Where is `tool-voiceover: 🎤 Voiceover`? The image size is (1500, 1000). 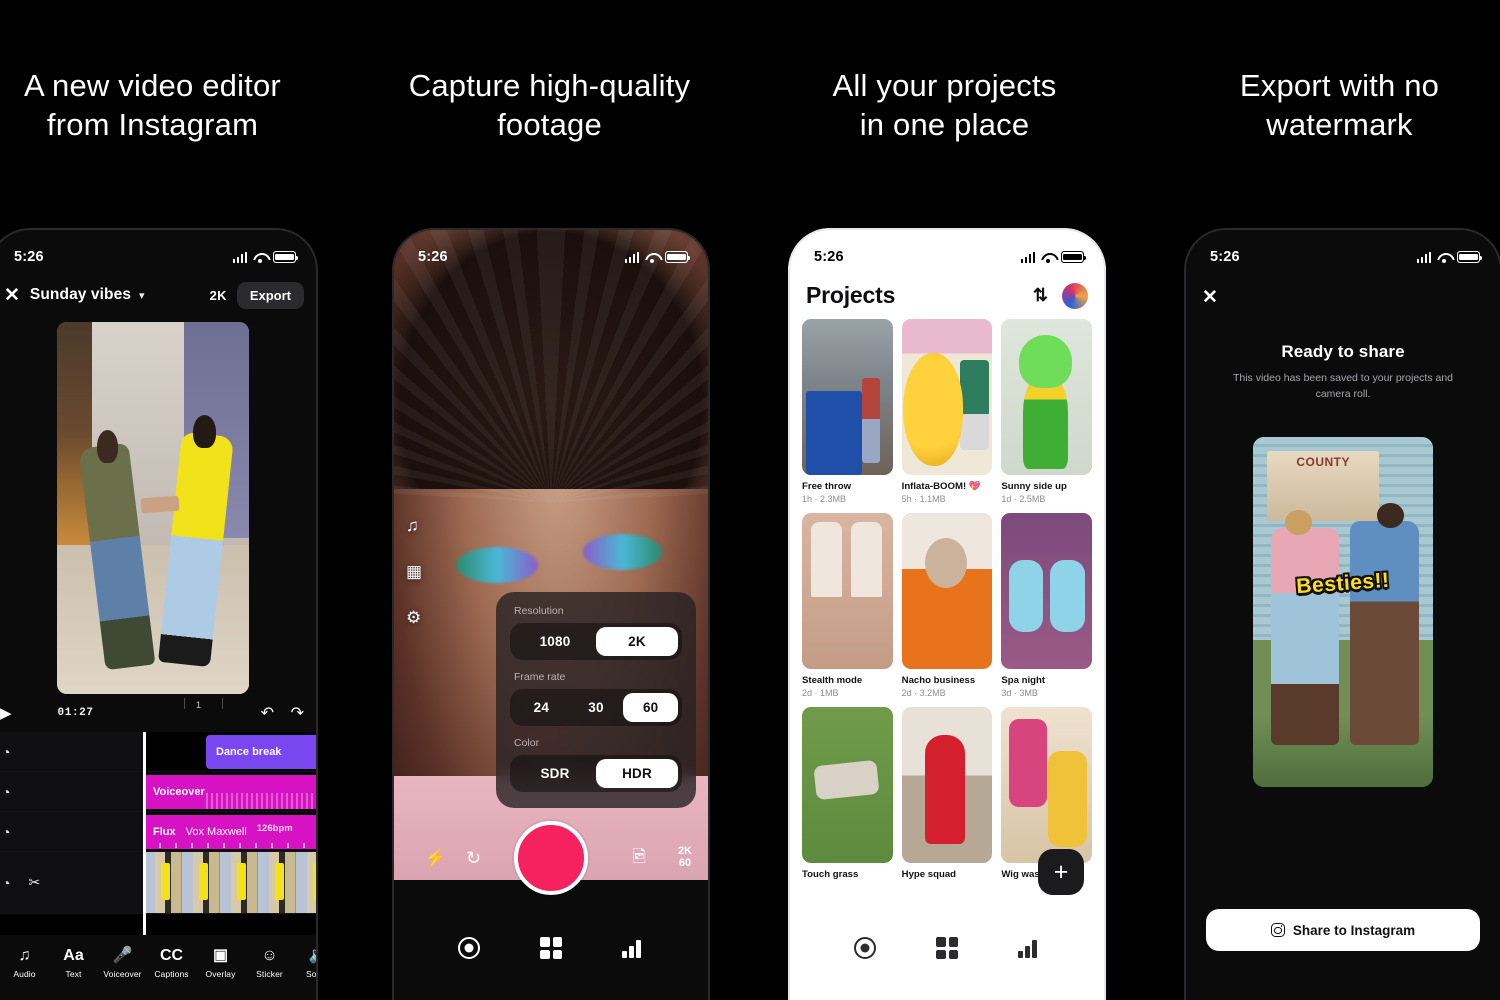
tool-voiceover: 🎤 Voiceover is located at coordinates (122, 962).